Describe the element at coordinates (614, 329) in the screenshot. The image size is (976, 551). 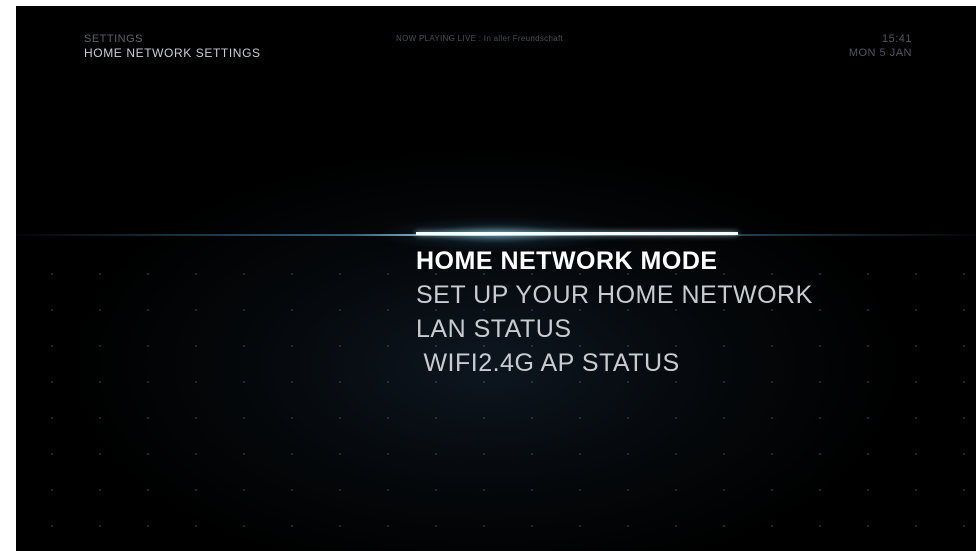
I see `menu-item-lan-status: LAN STATUS` at that location.